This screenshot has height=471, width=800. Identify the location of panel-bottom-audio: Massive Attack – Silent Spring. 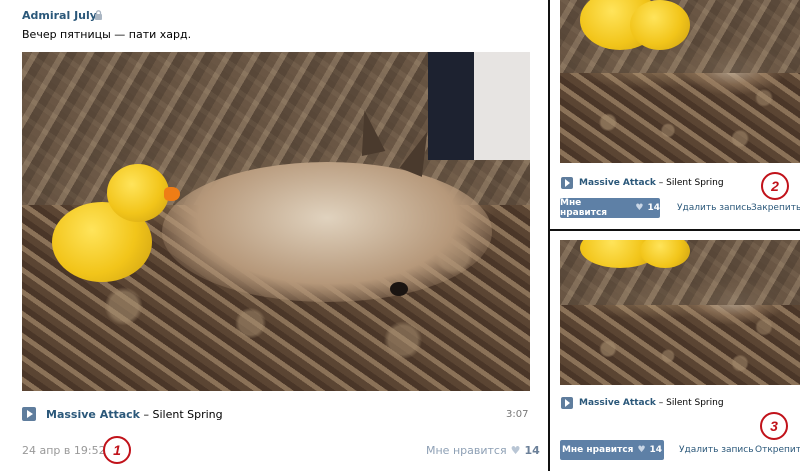
(642, 403).